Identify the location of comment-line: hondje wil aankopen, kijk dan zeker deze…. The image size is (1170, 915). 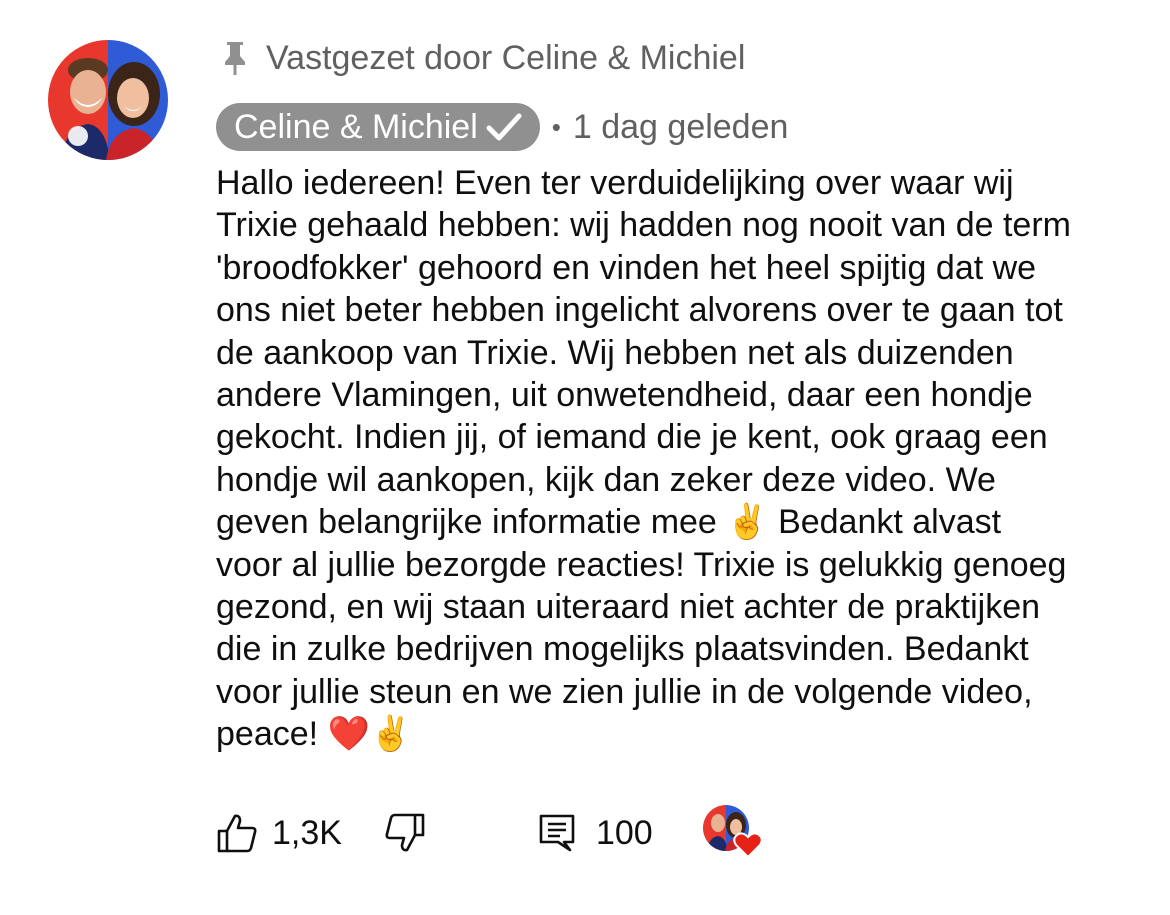
(606, 479).